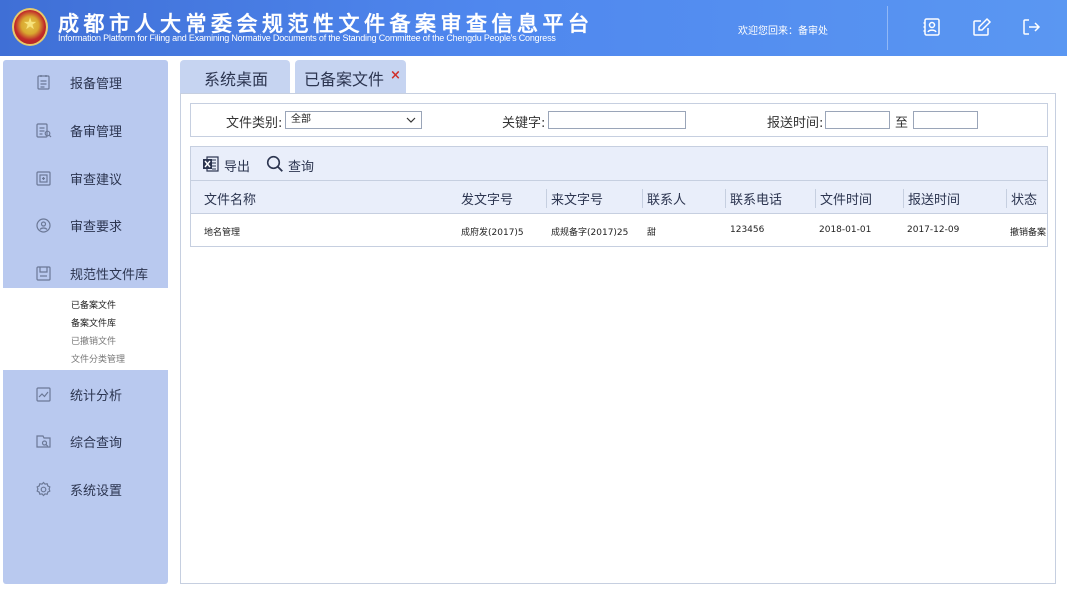 This screenshot has height=600, width=1067. Describe the element at coordinates (222, 233) in the screenshot. I see `table-cell: 地名管理` at that location.